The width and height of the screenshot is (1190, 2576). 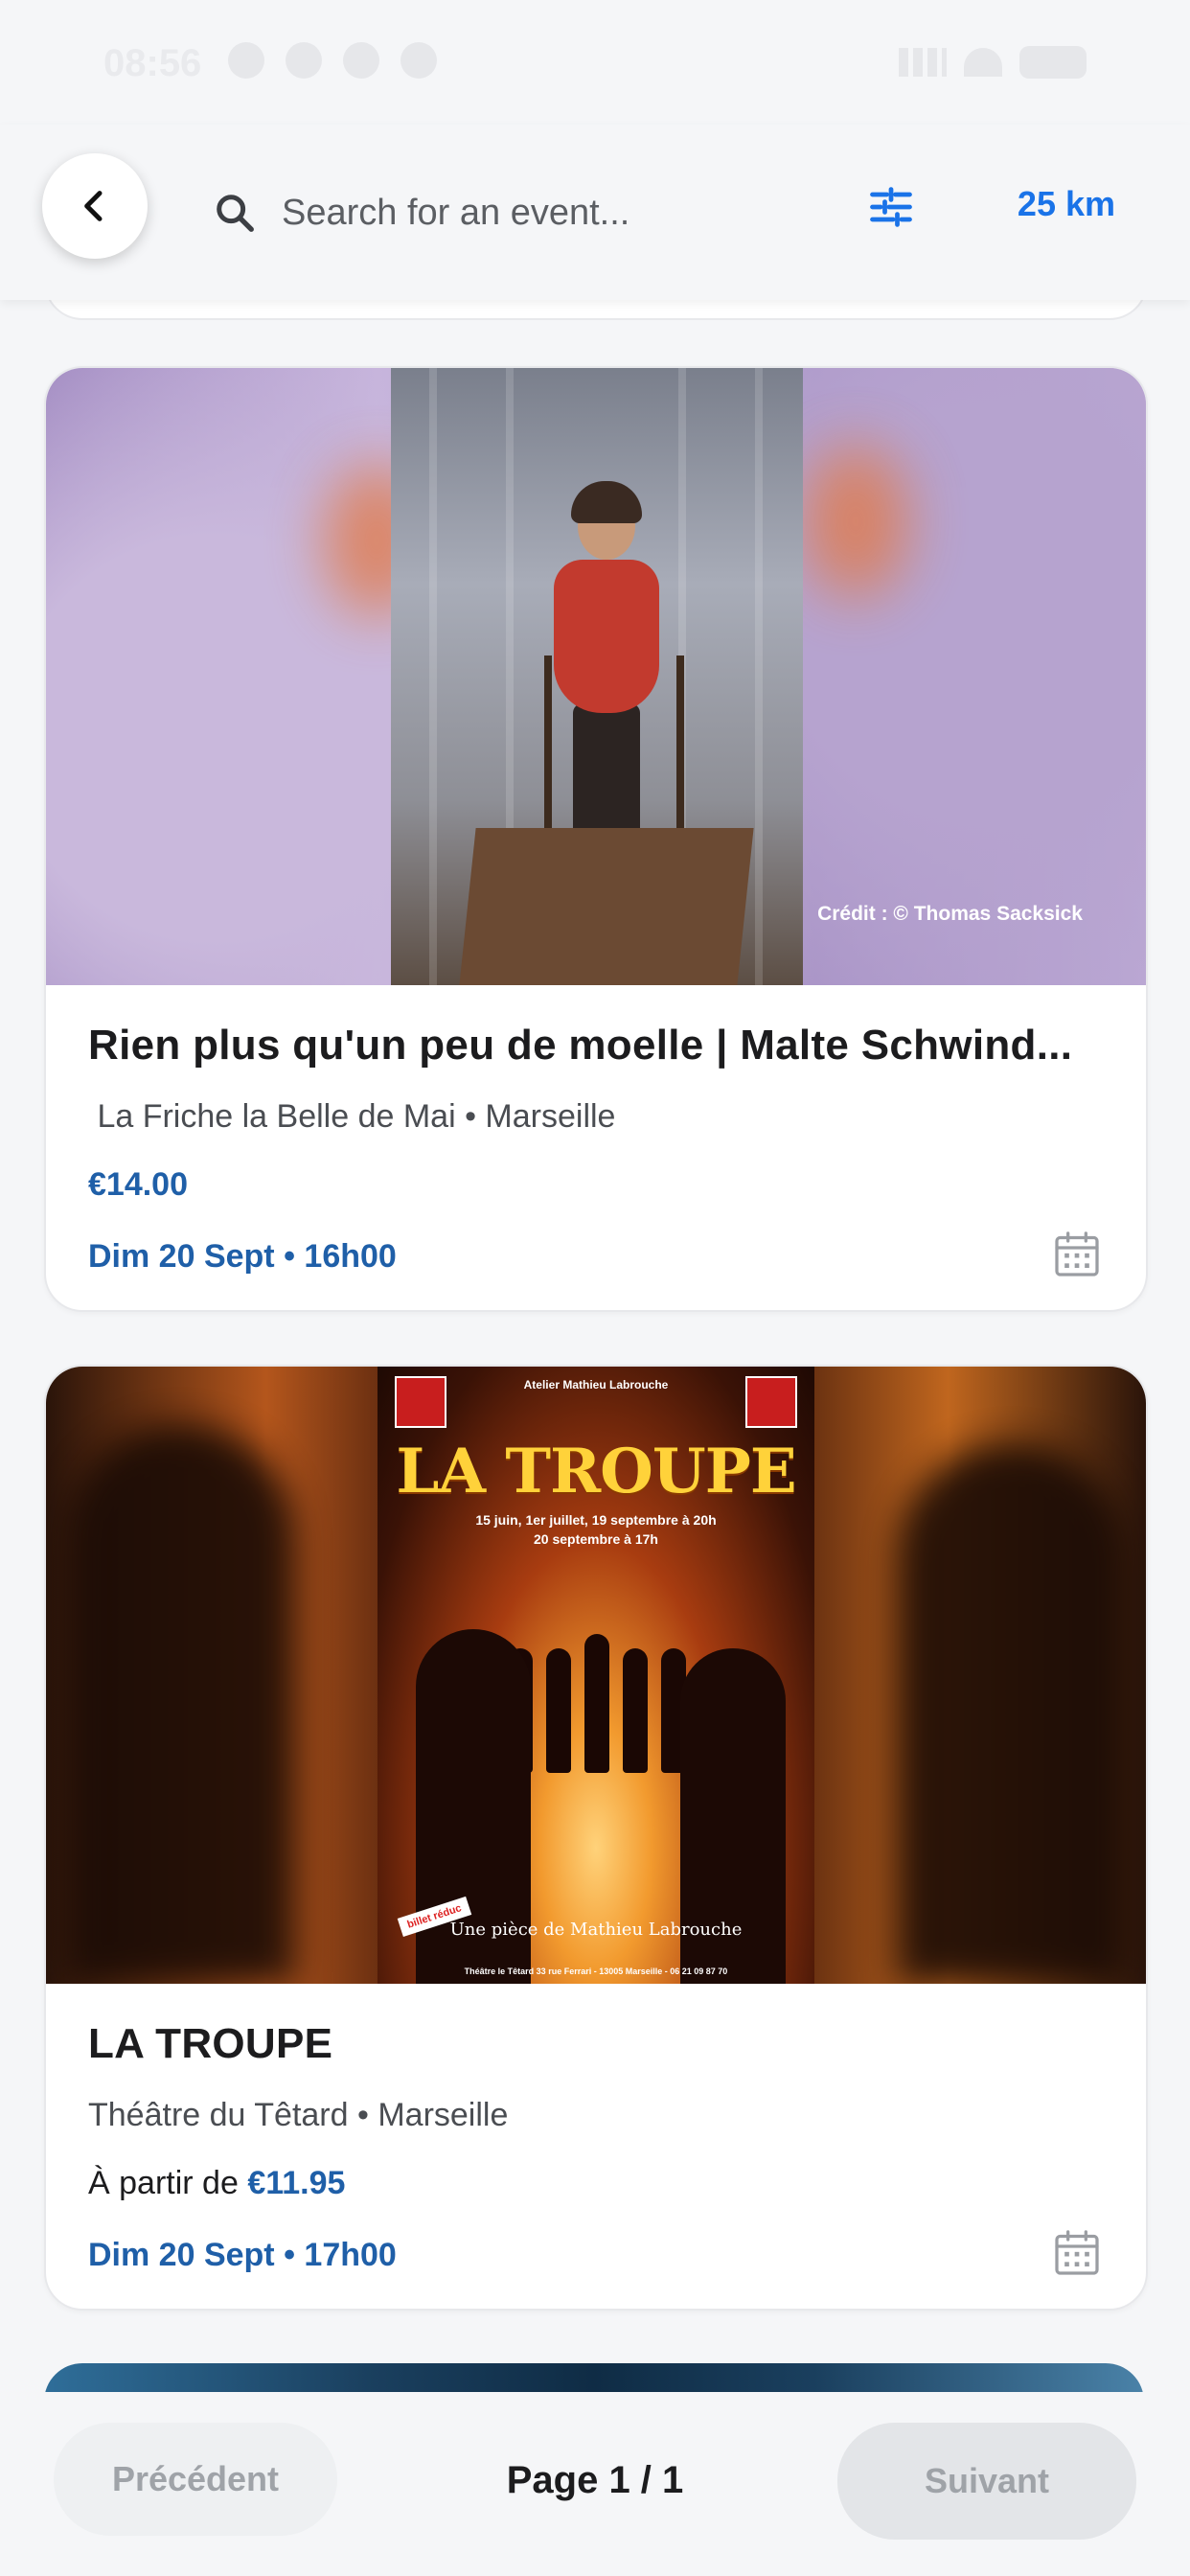 I want to click on tune-icon, so click(x=891, y=207).